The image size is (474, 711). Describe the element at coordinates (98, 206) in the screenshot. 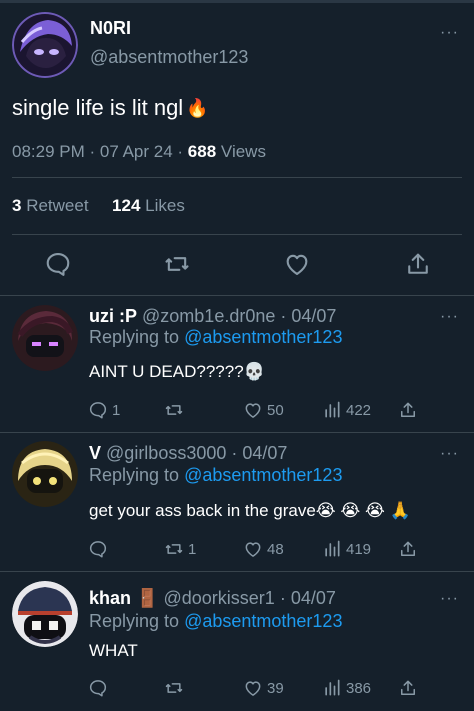

I see `tweet-stats: 3 Retweet 124 Likes` at that location.